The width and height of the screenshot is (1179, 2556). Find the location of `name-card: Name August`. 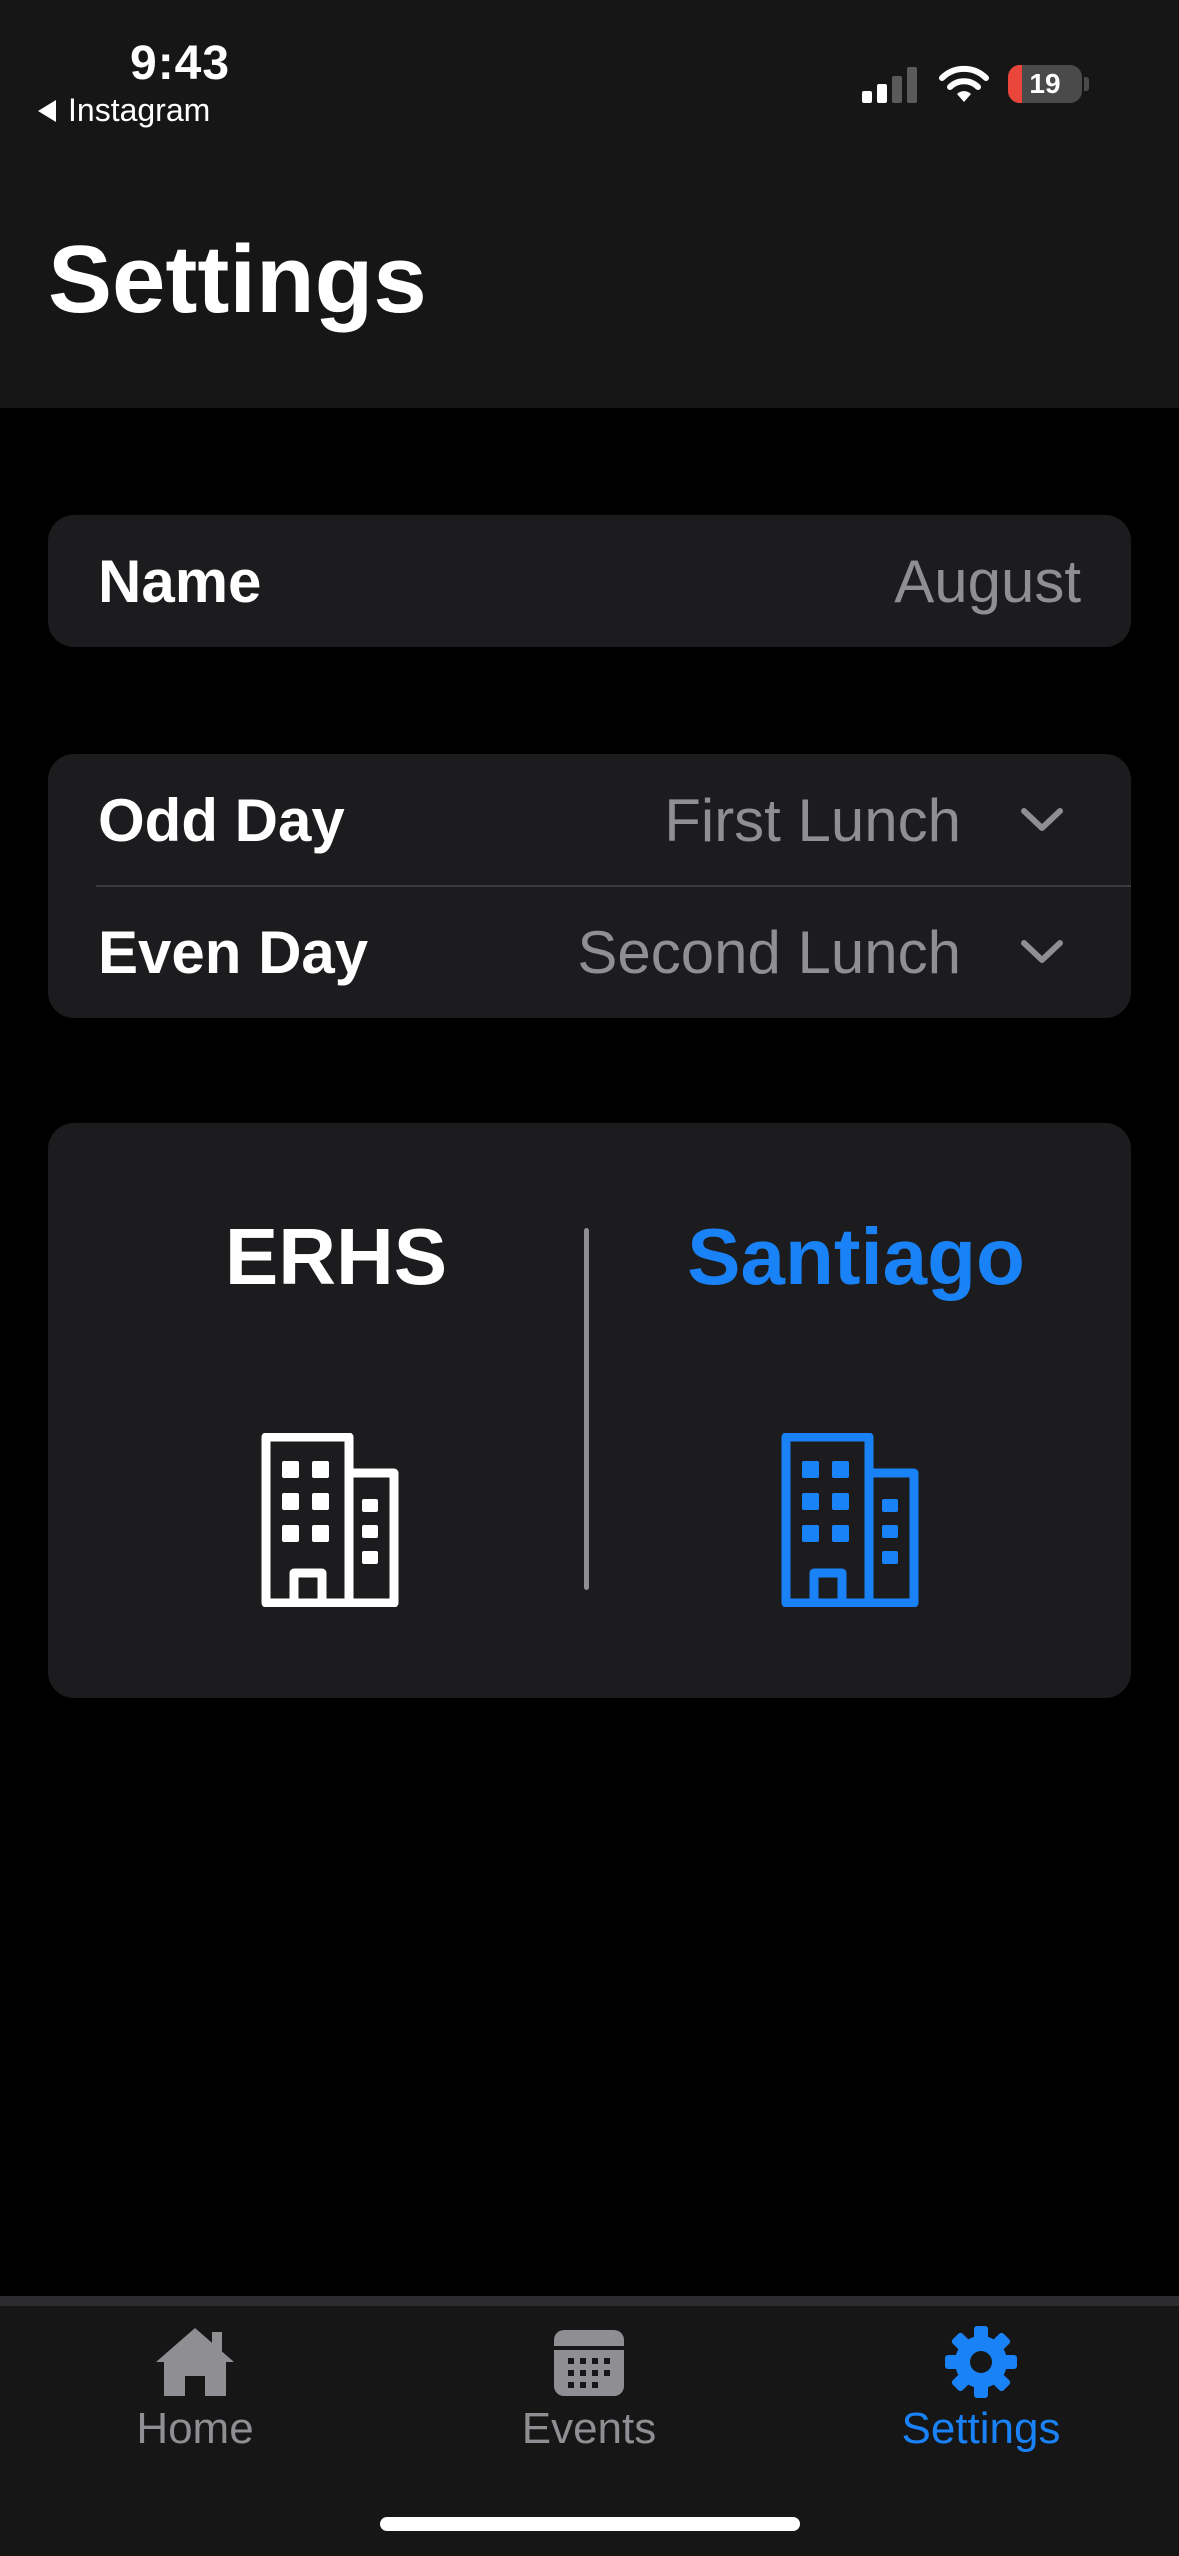

name-card: Name August is located at coordinates (589, 581).